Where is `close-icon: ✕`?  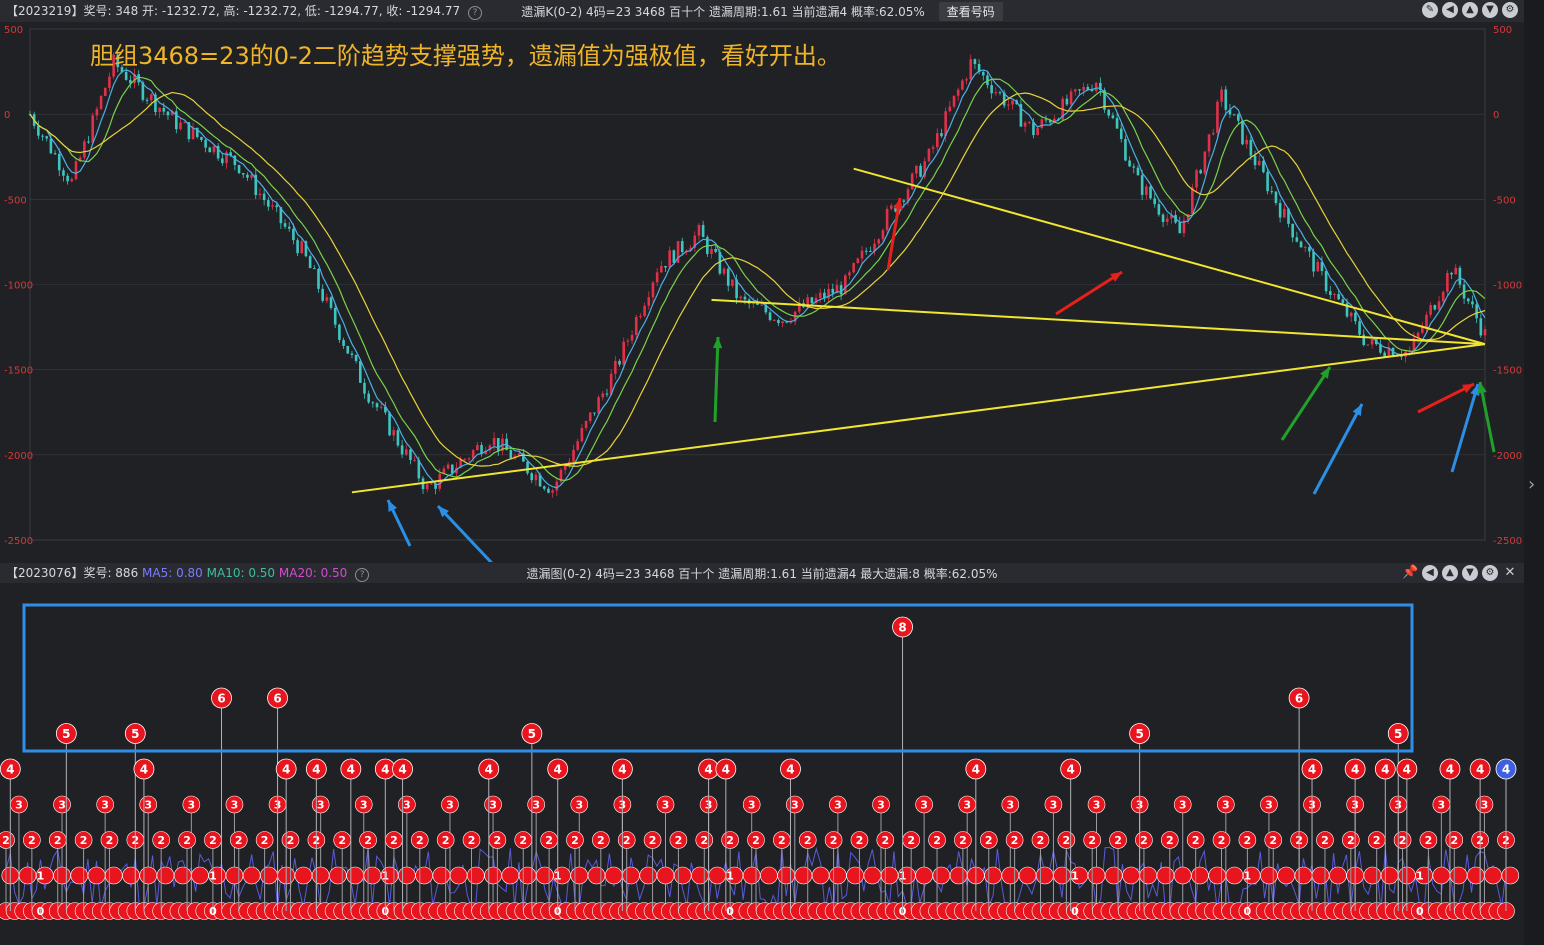 close-icon: ✕ is located at coordinates (1510, 573).